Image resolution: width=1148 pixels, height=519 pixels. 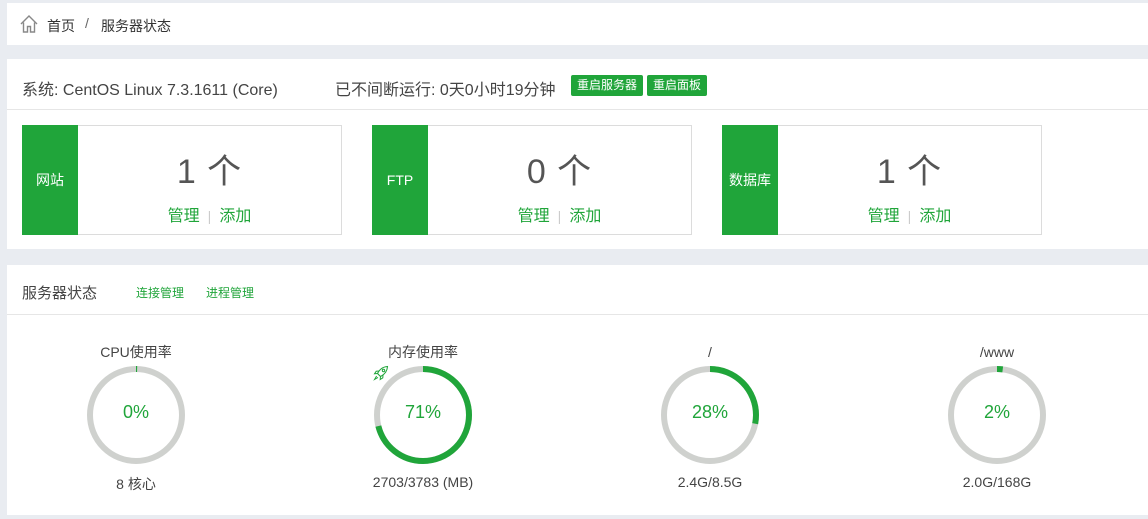 I want to click on gauge-percent: 71%, so click(x=423, y=412).